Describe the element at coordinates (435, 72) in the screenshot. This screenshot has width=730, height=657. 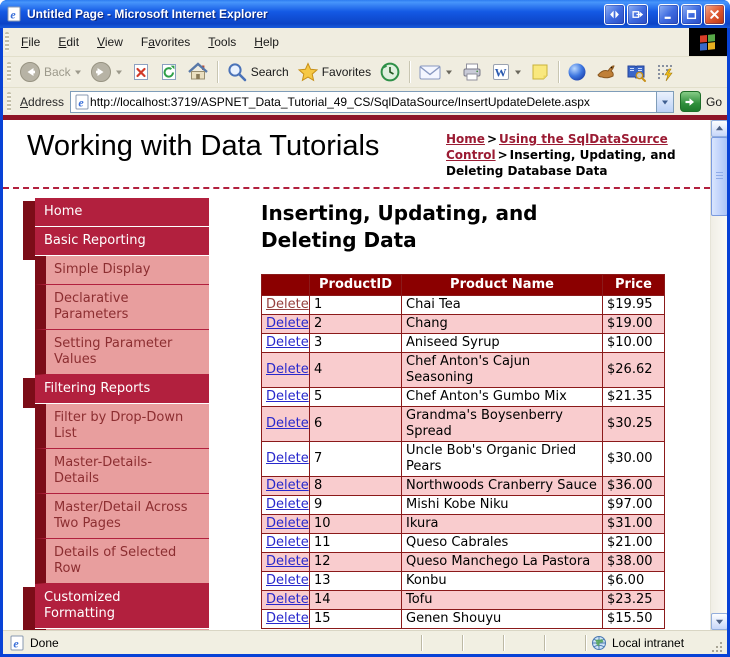
I see `mail-button` at that location.